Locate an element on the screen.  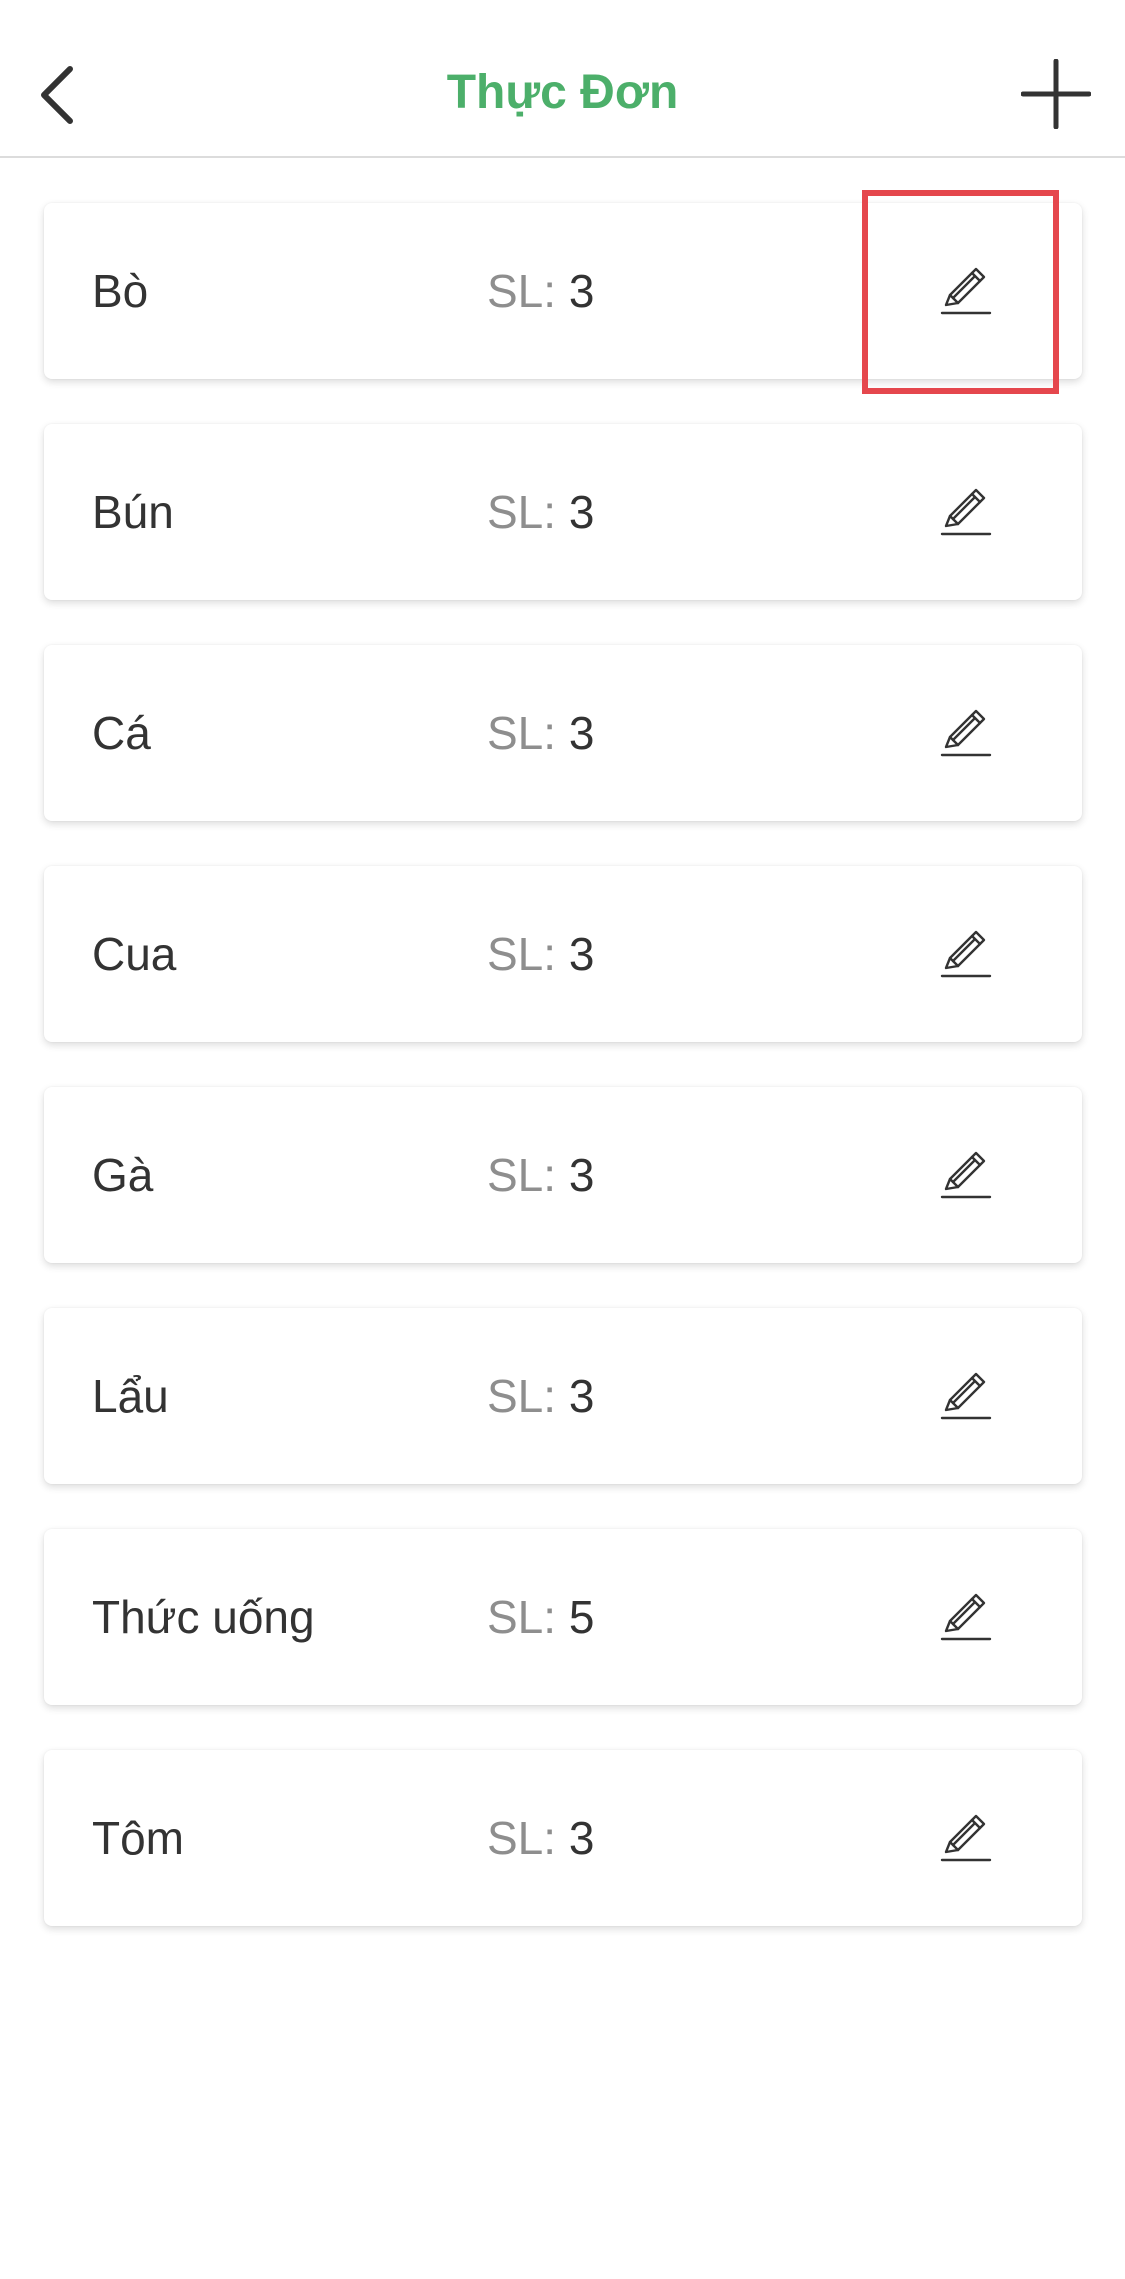
add-button is located at coordinates (1056, 94).